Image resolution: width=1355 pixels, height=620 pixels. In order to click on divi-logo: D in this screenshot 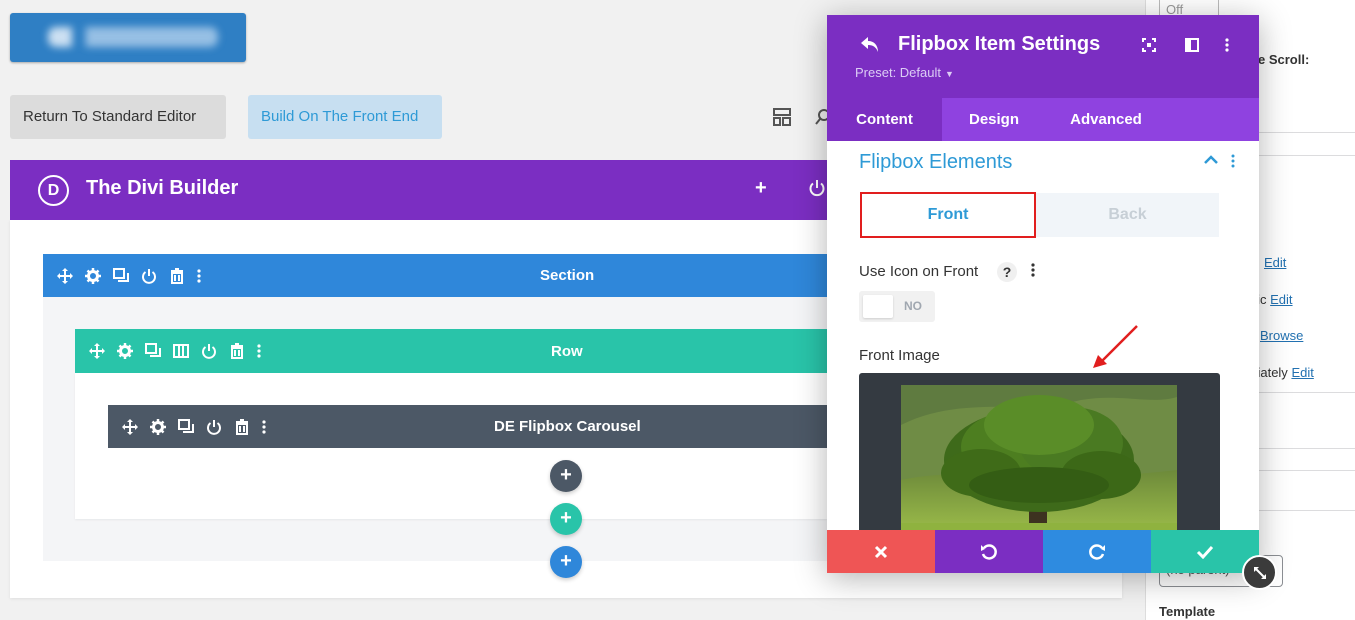, I will do `click(53, 190)`.